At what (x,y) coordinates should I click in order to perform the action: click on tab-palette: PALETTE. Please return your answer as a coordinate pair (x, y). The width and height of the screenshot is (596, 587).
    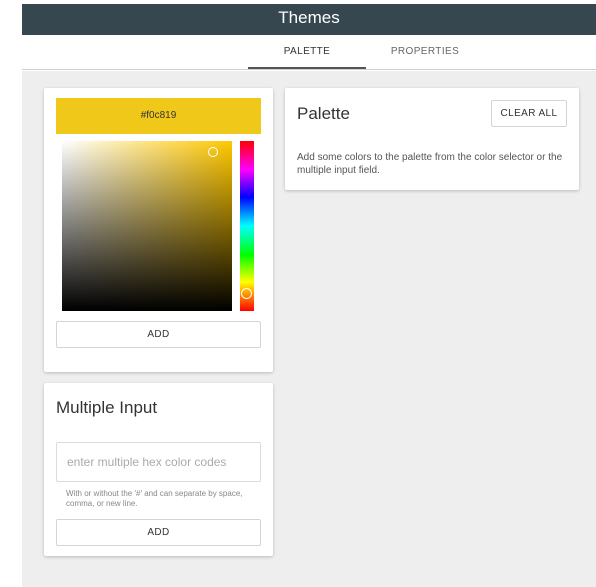
    Looking at the image, I should click on (307, 52).